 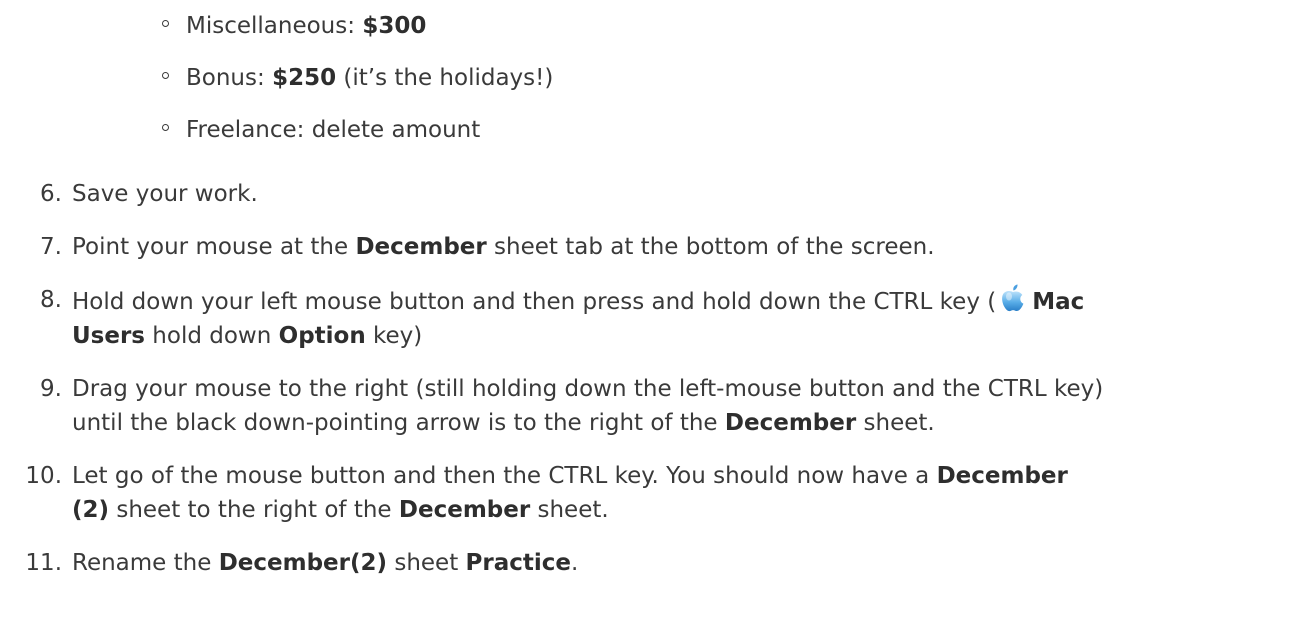 I want to click on list-item-freelance: Freelance: delete amount, so click(x=357, y=130).